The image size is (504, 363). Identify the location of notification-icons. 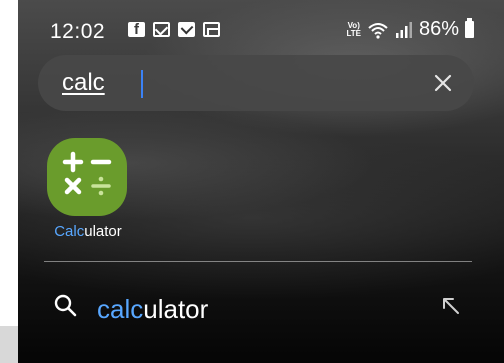
(174, 29).